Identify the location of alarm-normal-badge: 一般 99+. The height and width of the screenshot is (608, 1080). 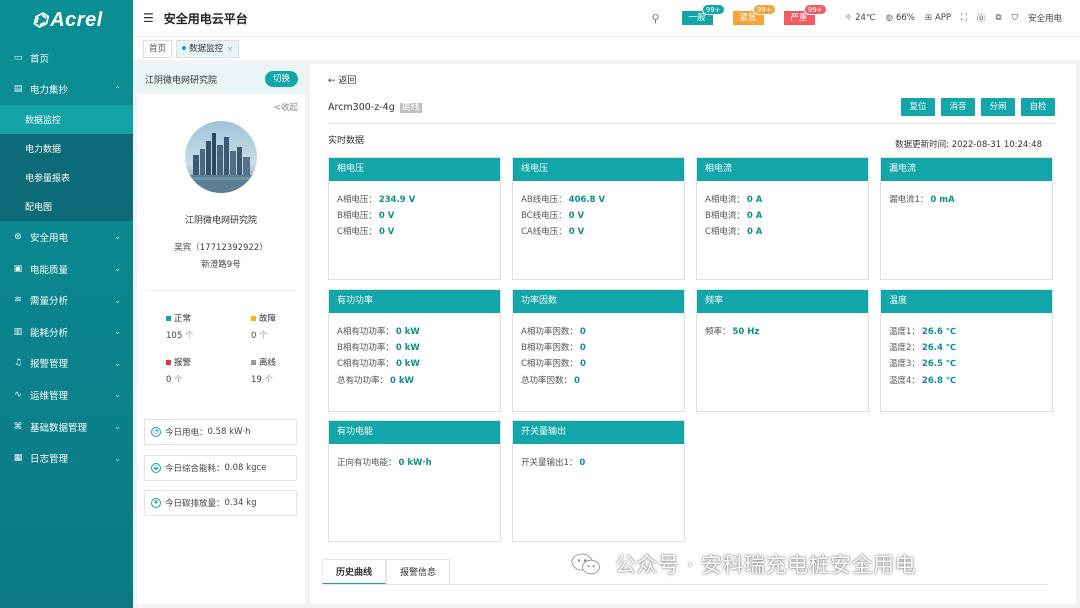
(703, 14).